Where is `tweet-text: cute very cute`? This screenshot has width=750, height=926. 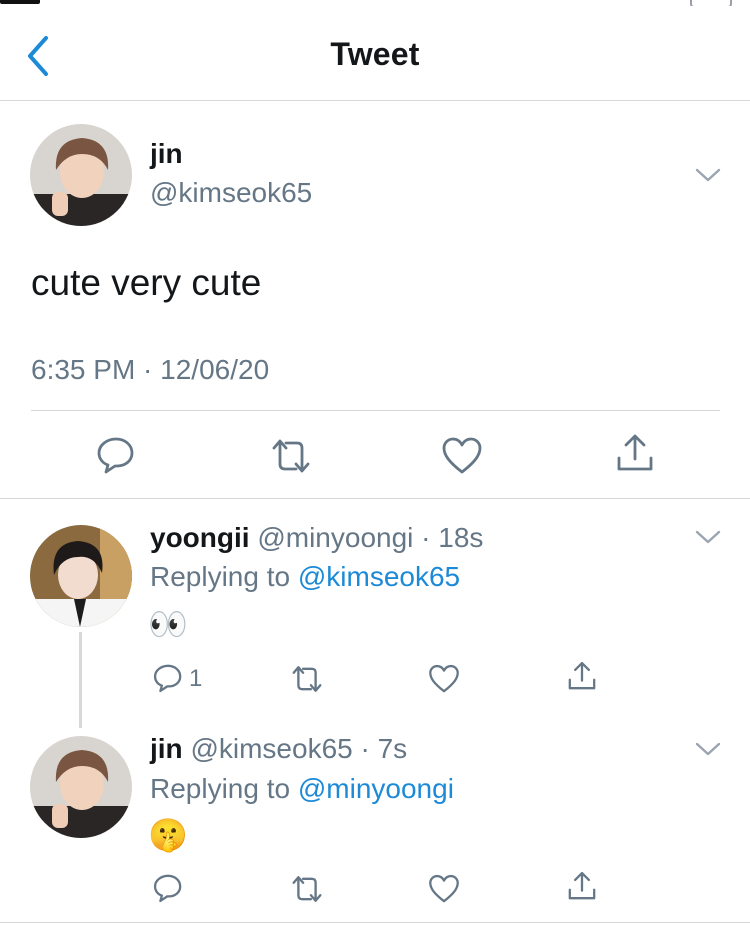 tweet-text: cute very cute is located at coordinates (146, 282).